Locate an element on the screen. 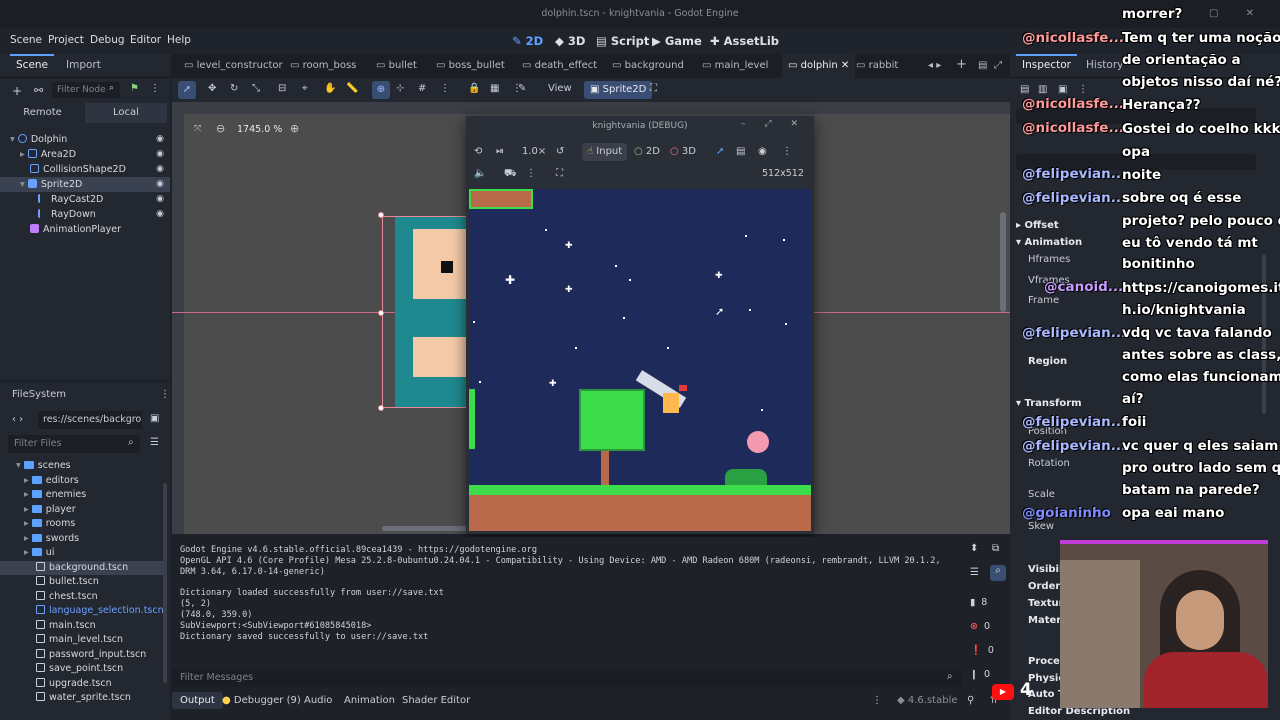  scene-tab-rabbit: ▭ rabbit is located at coordinates (877, 65).